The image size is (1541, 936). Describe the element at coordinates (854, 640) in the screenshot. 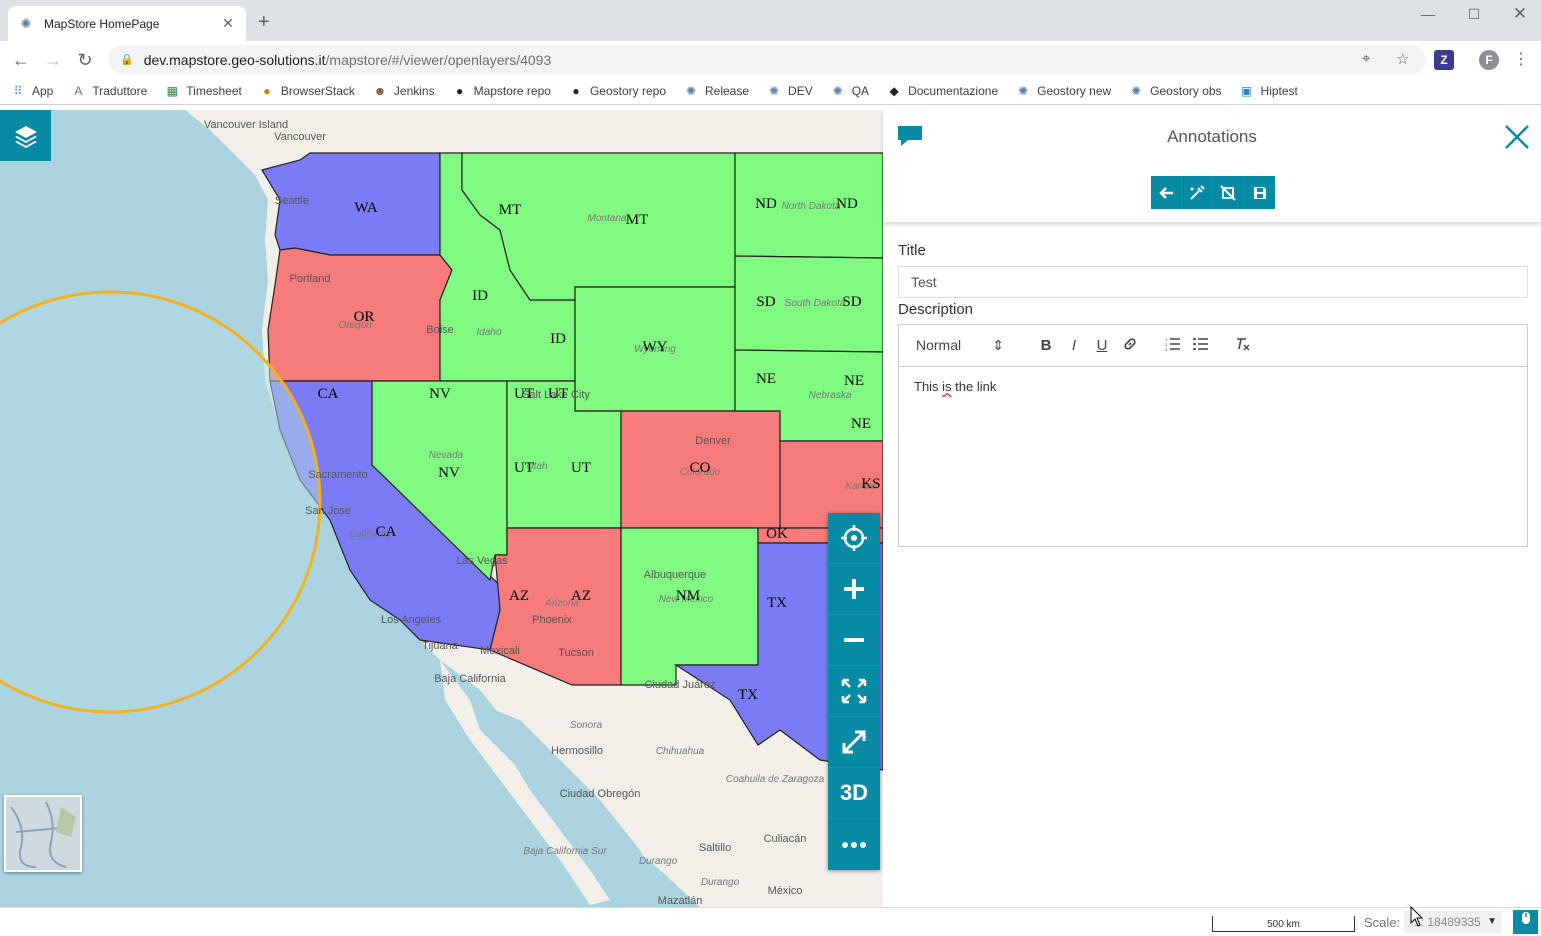

I see `zoom-out-button` at that location.